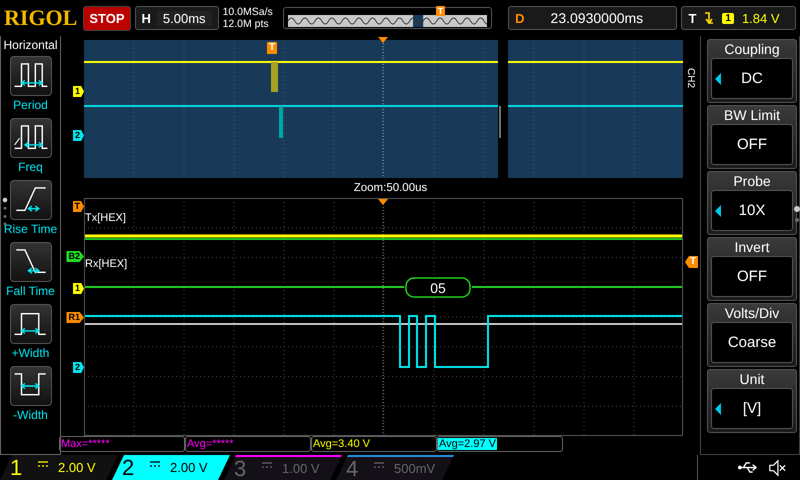  Describe the element at coordinates (30, 167) in the screenshot. I see `measure-label: Freq` at that location.